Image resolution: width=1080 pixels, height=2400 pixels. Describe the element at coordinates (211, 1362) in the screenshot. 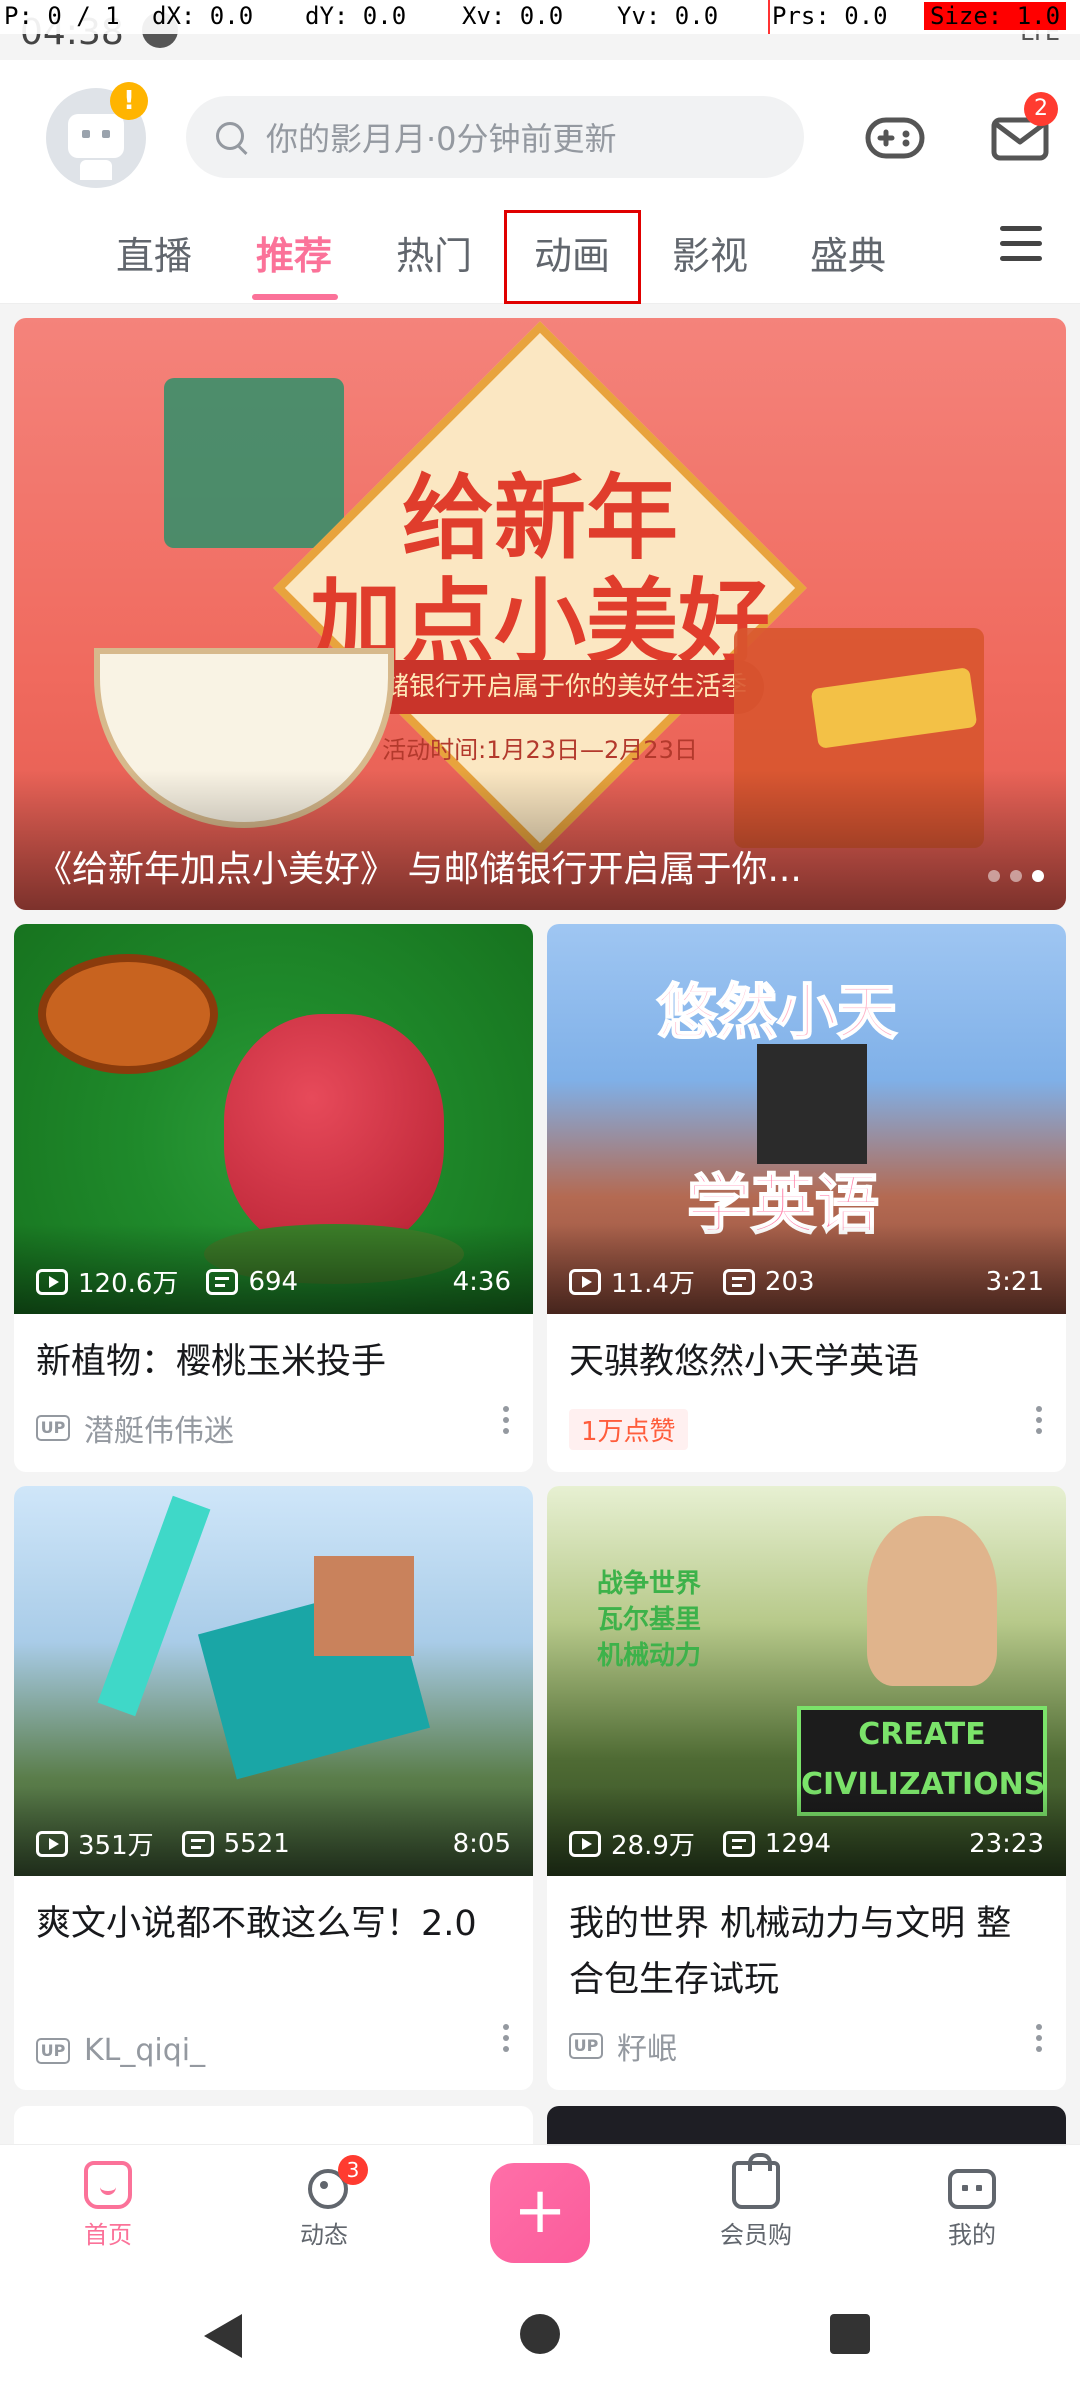

I see `video-title: 新植物：樱桃玉米投手` at that location.